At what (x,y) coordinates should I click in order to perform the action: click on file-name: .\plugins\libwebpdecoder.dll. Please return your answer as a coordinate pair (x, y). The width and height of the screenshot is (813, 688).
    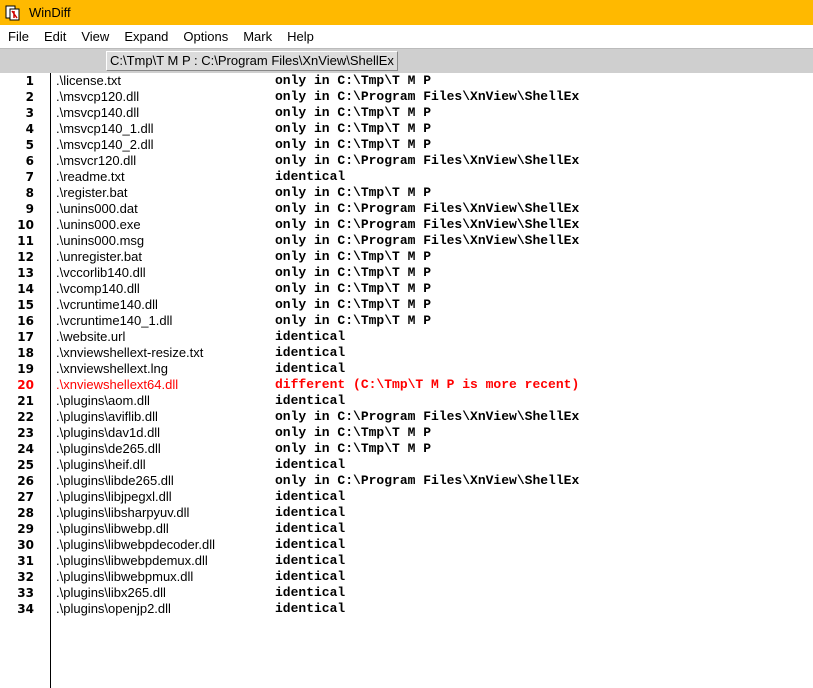
    Looking at the image, I should click on (135, 544).